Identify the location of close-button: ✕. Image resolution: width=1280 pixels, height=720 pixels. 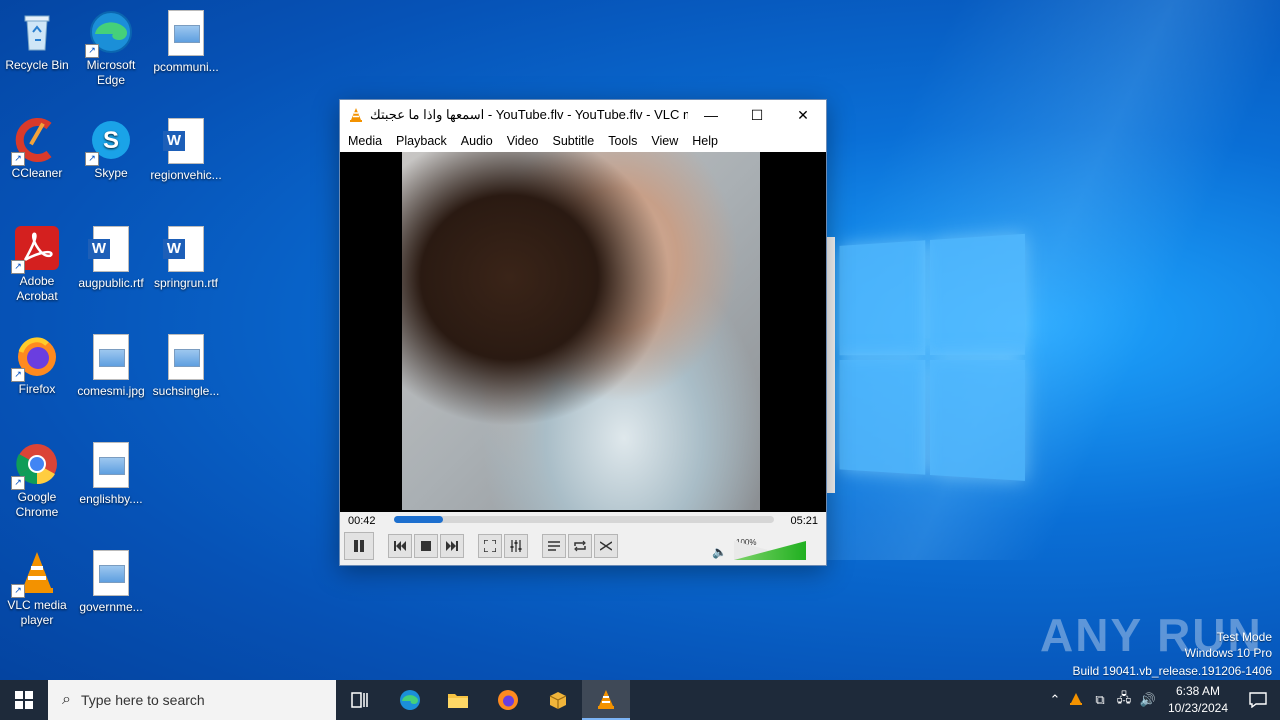
(803, 115).